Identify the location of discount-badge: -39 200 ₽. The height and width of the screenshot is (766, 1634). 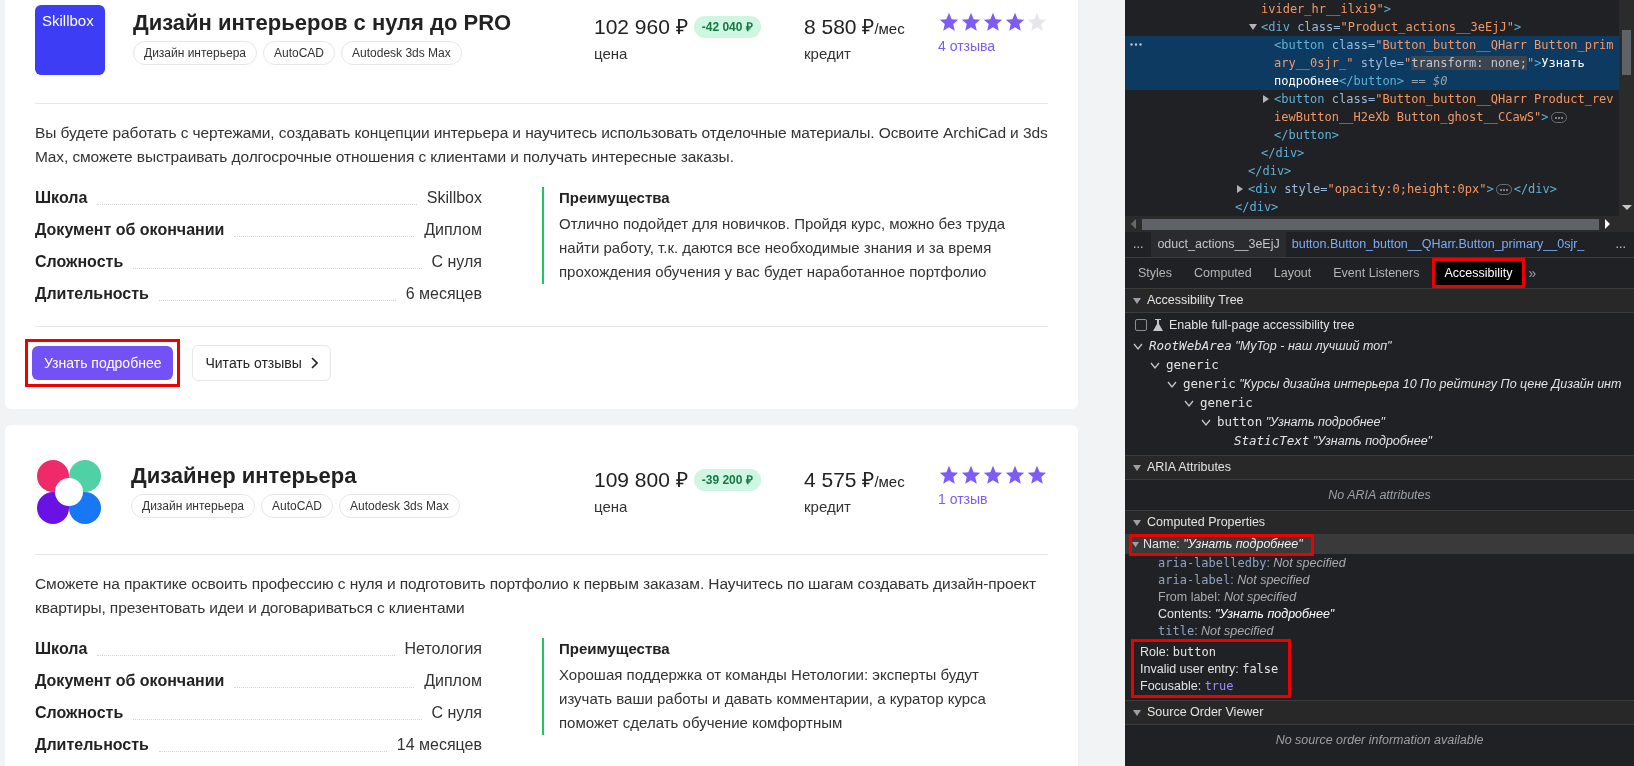
(727, 479).